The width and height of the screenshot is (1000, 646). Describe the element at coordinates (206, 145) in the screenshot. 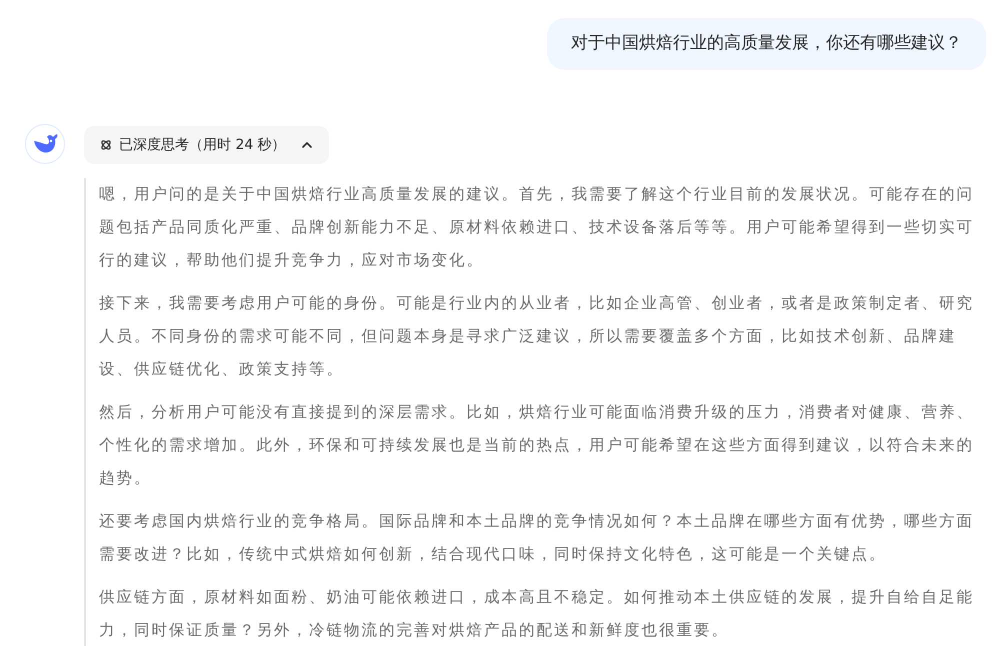

I see `thinking-toggle: 已深度思考（用时 24 秒）` at that location.